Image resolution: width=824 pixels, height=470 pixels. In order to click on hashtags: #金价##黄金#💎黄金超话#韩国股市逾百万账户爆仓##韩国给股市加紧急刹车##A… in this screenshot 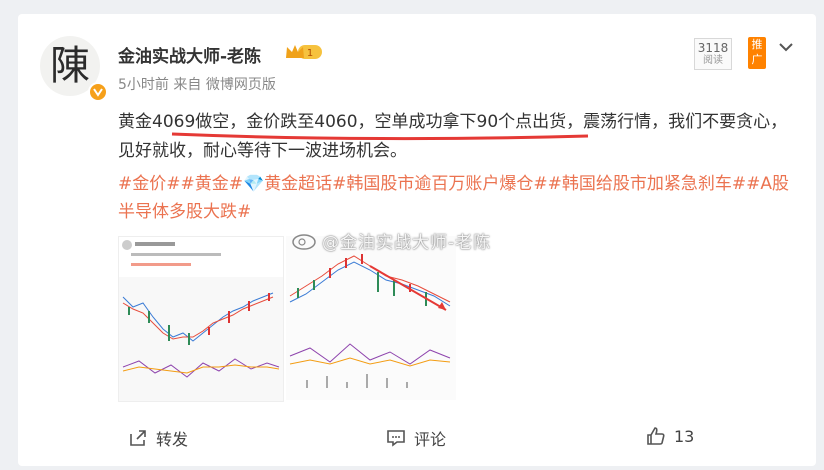, I will do `click(458, 198)`.